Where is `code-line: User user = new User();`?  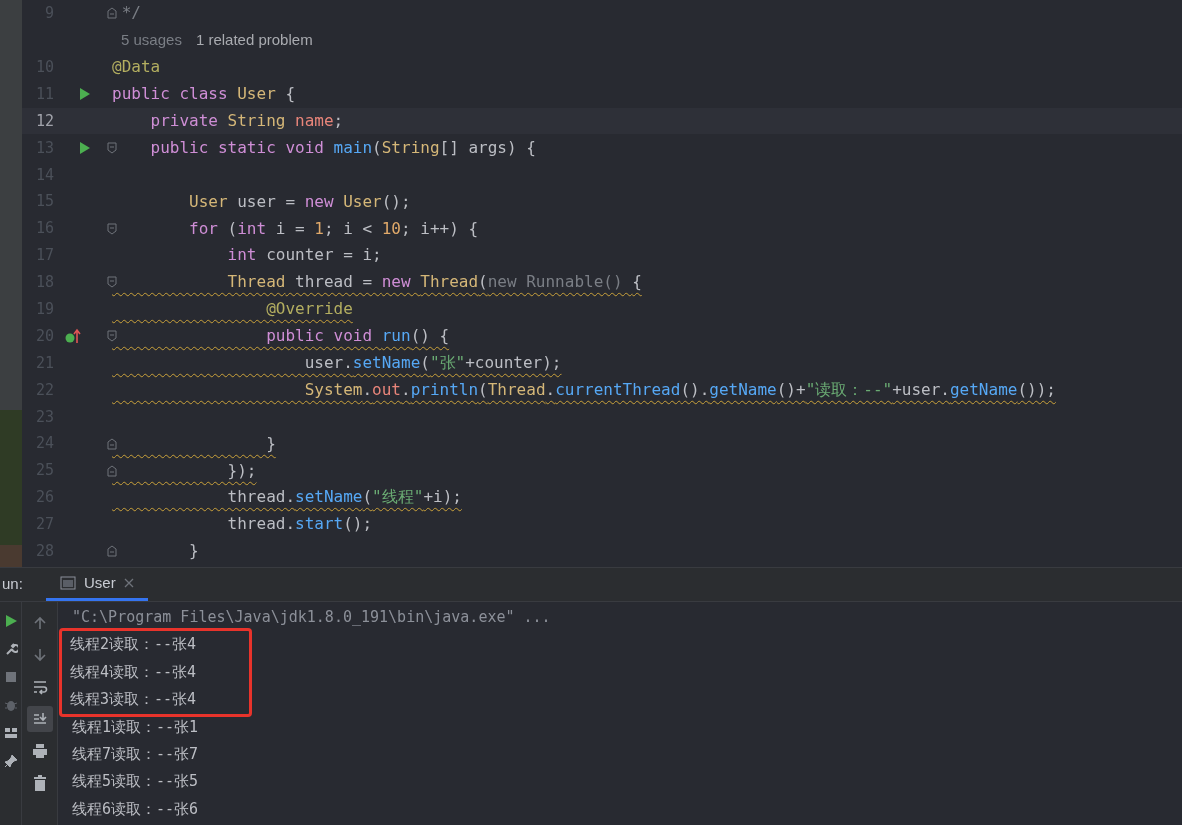 code-line: User user = new User(); is located at coordinates (299, 201).